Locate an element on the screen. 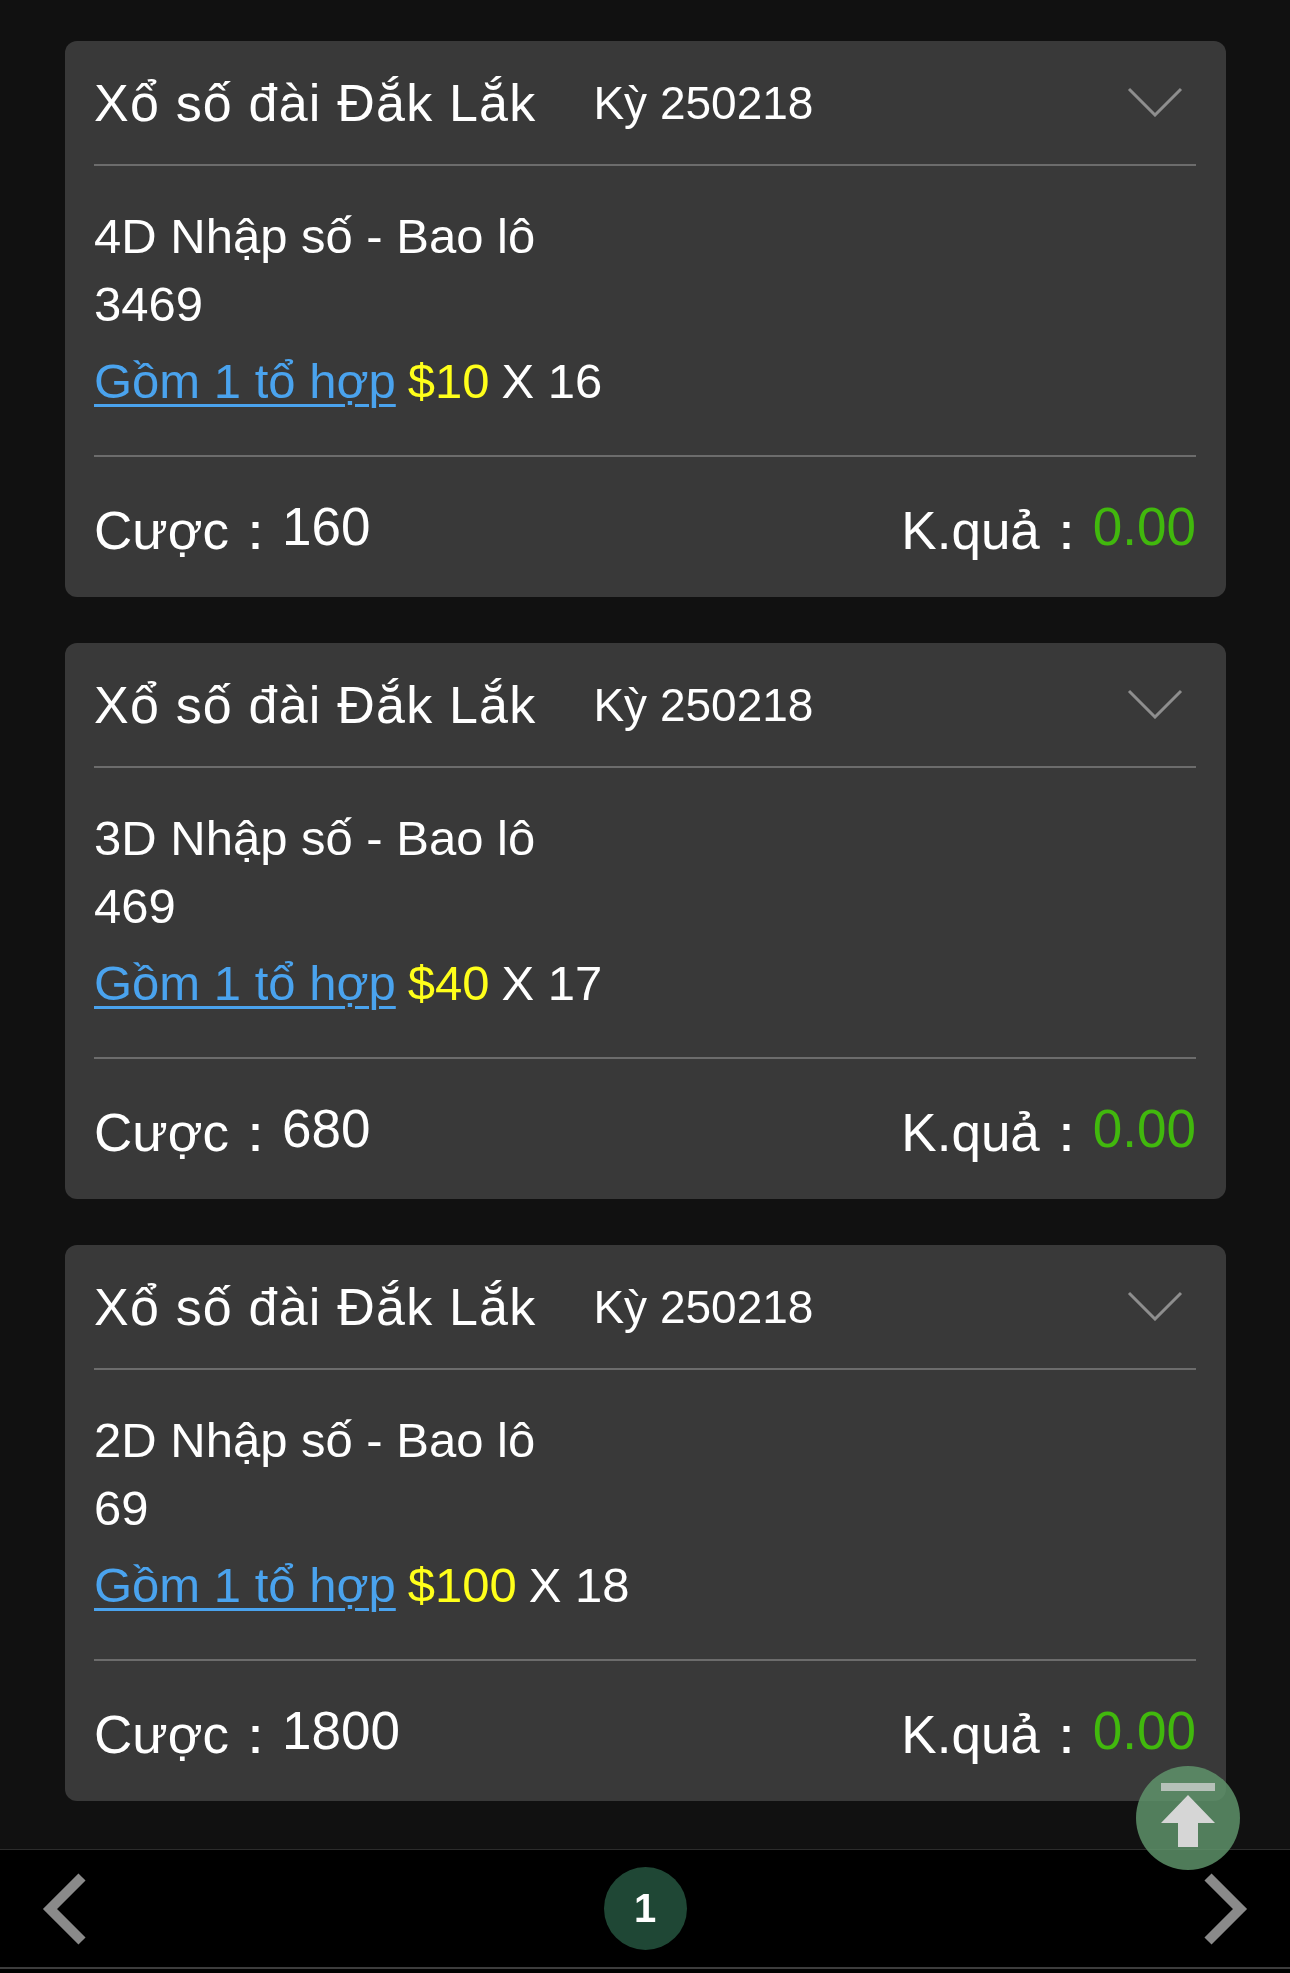 Image resolution: width=1290 pixels, height=1973 pixels. chevron-right-icon is located at coordinates (1225, 1908).